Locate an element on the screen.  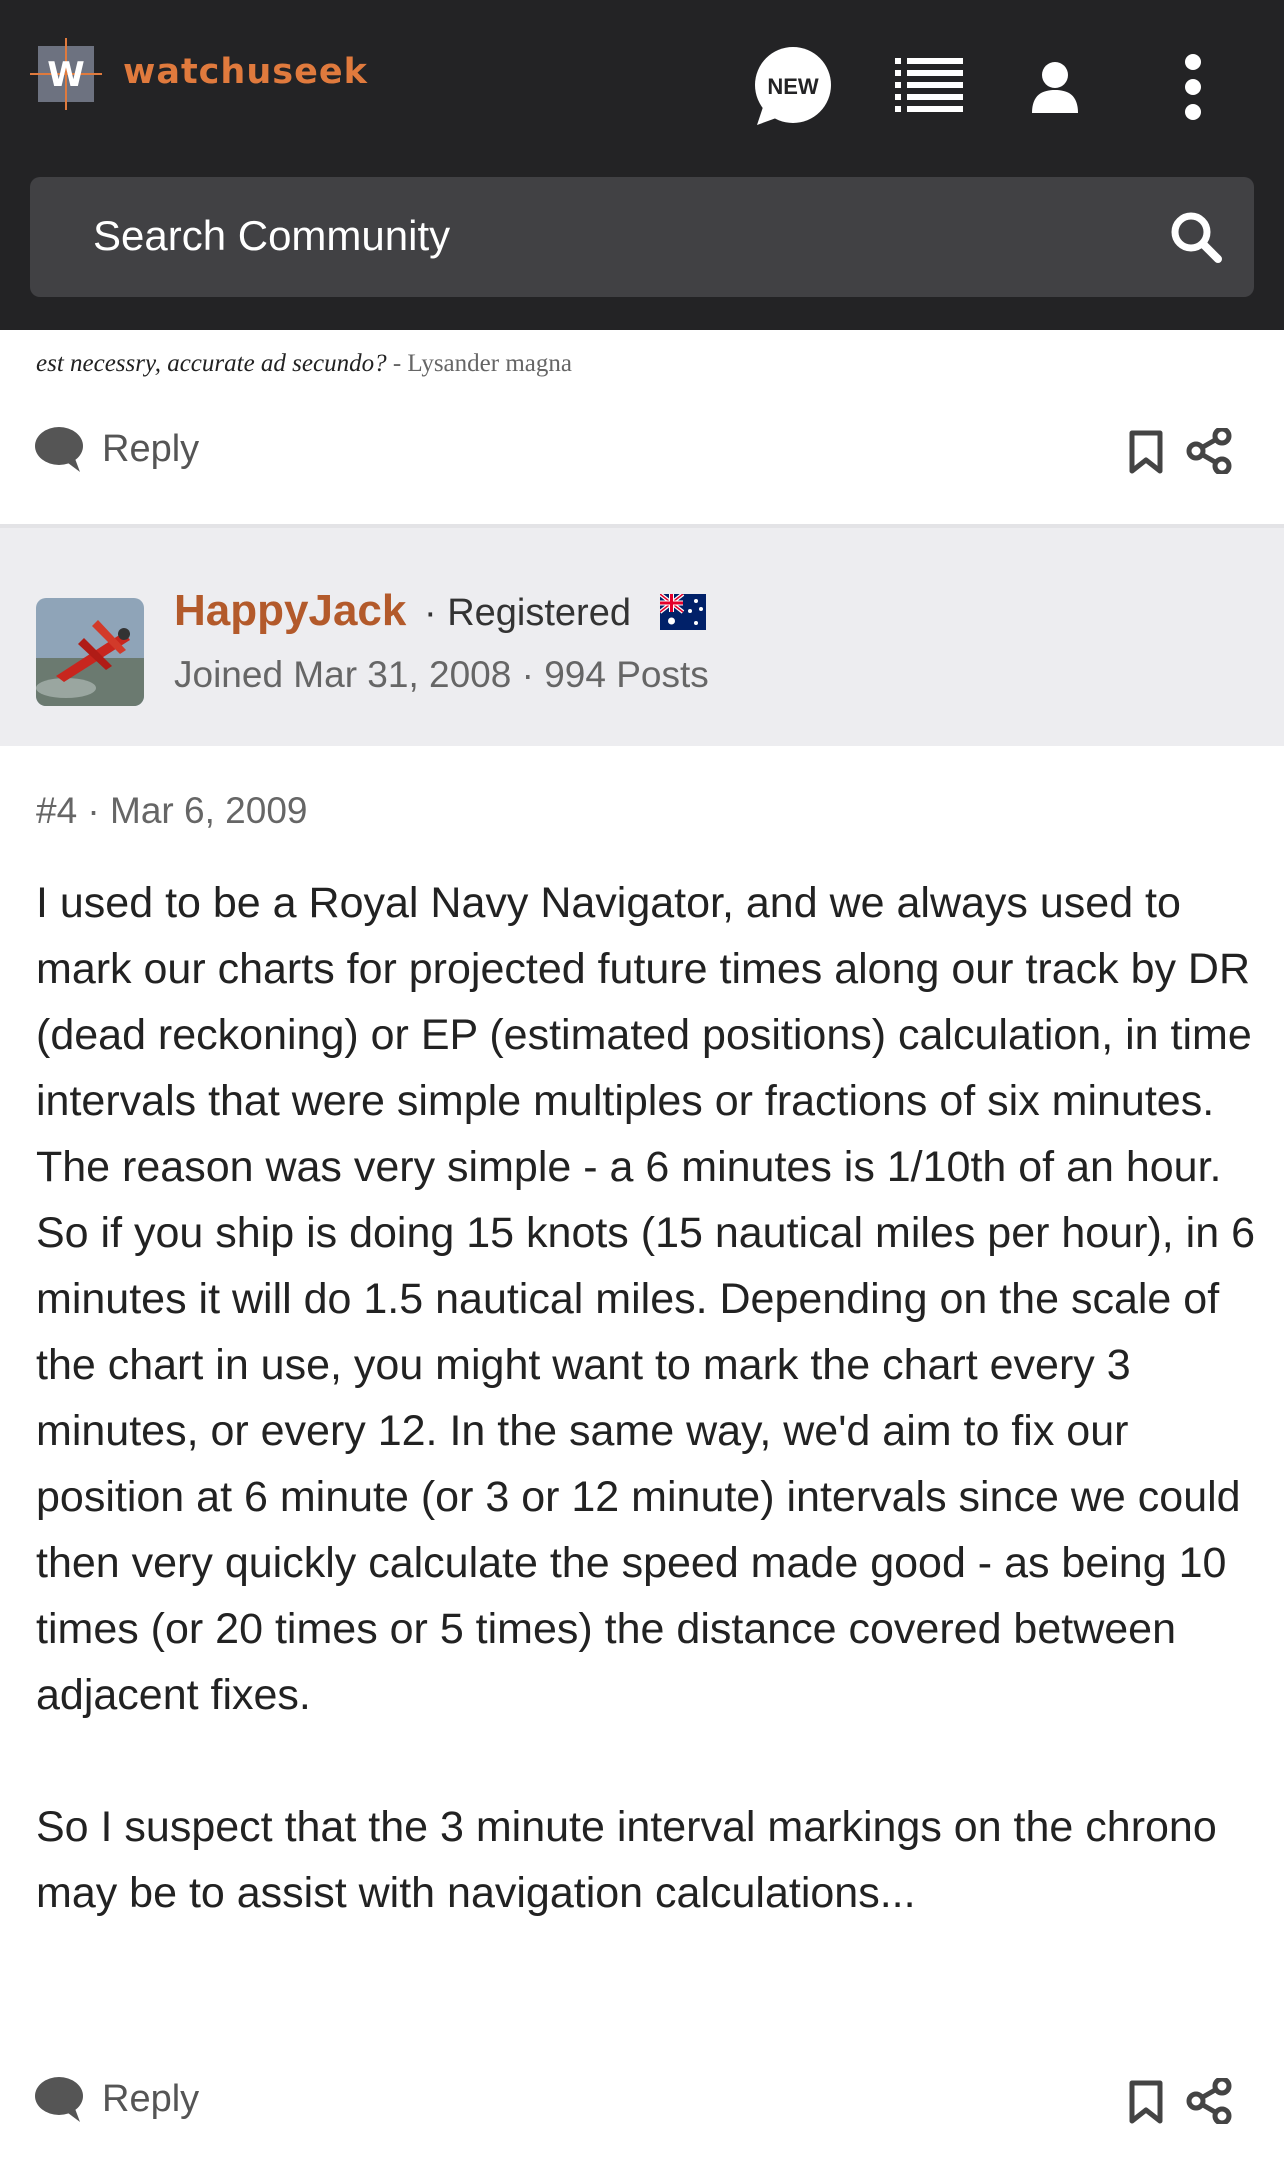
post-author-name: HappyJack is located at coordinates (290, 611).